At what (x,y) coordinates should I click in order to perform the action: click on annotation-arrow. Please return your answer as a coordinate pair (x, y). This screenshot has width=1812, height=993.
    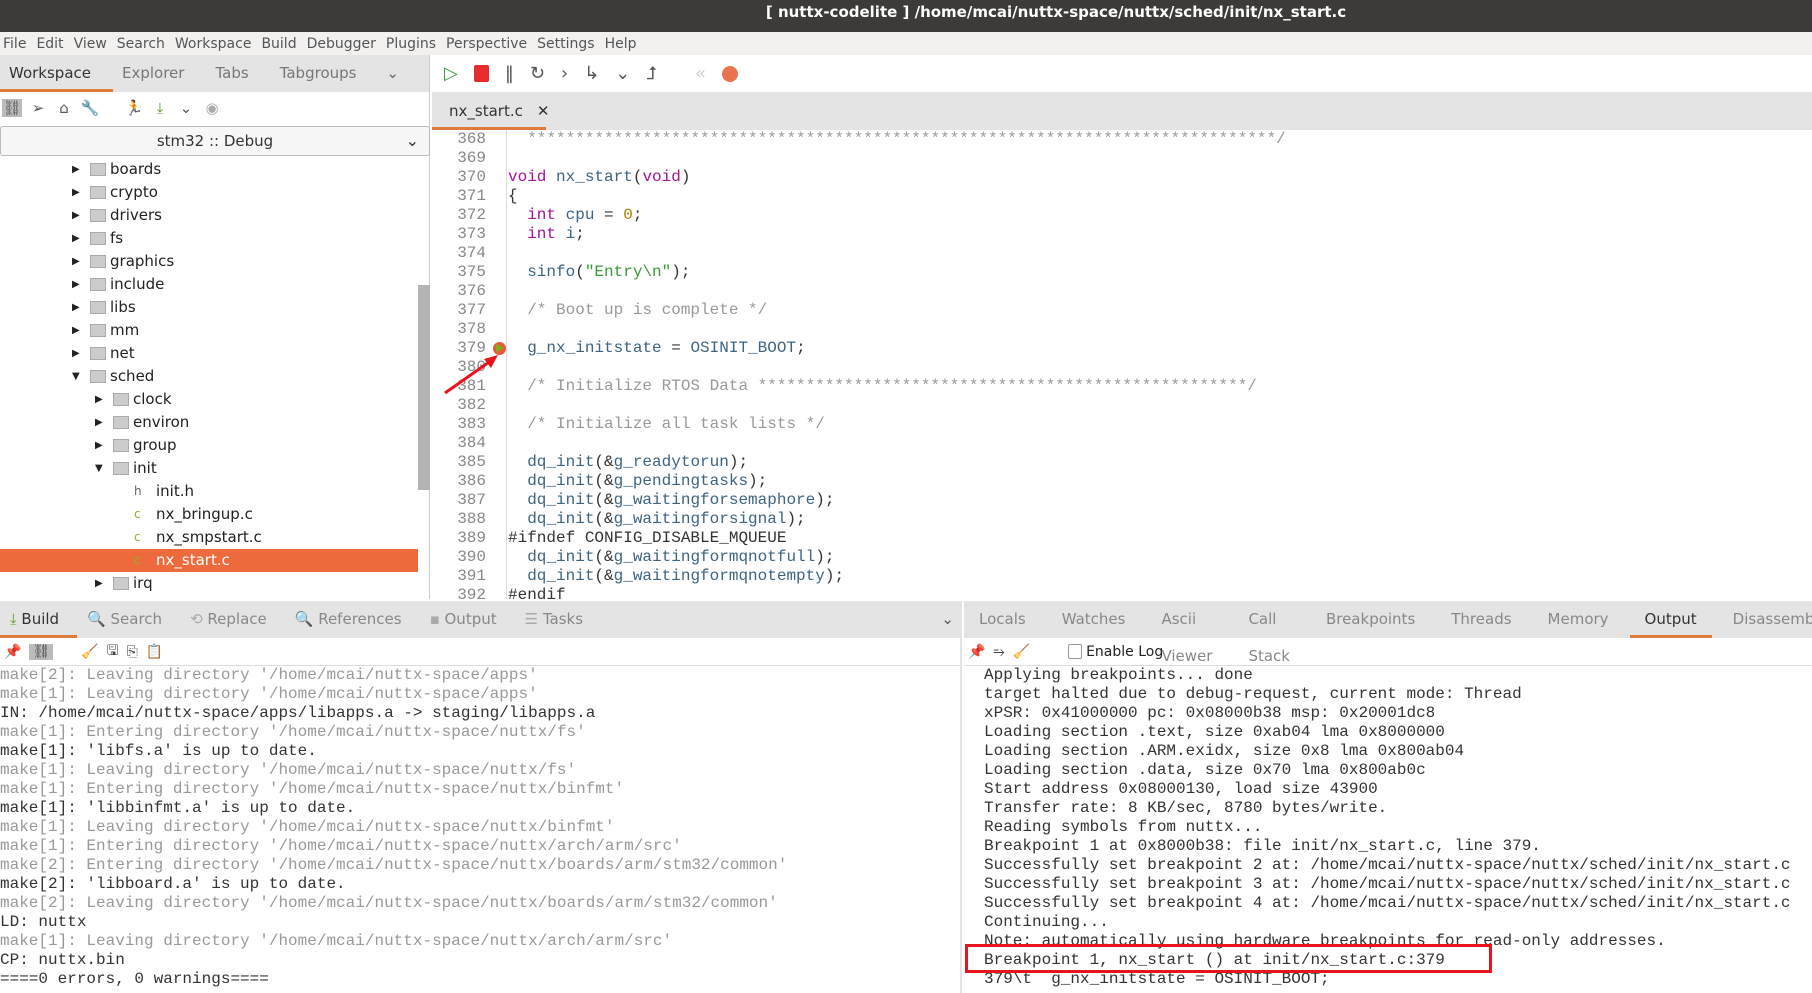
    Looking at the image, I should click on (471, 375).